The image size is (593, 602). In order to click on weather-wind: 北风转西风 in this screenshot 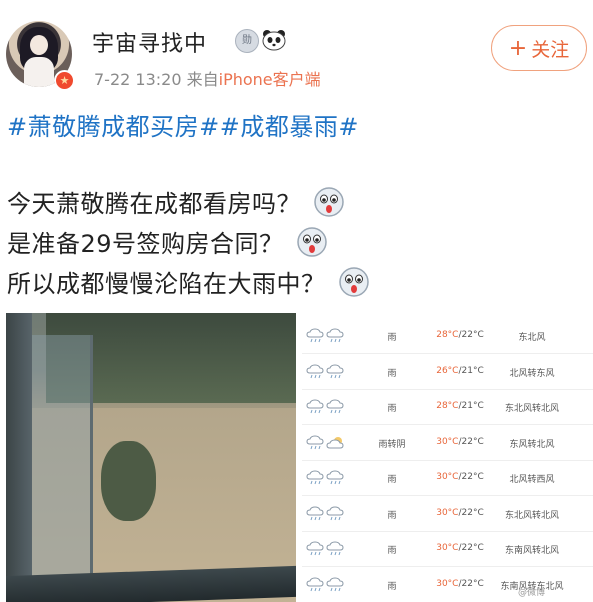, I will do `click(532, 480)`.